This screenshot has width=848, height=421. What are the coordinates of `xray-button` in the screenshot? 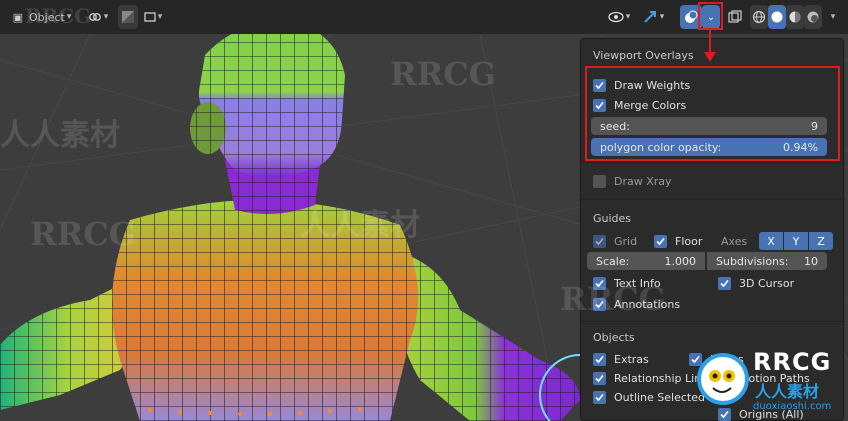 It's located at (735, 17).